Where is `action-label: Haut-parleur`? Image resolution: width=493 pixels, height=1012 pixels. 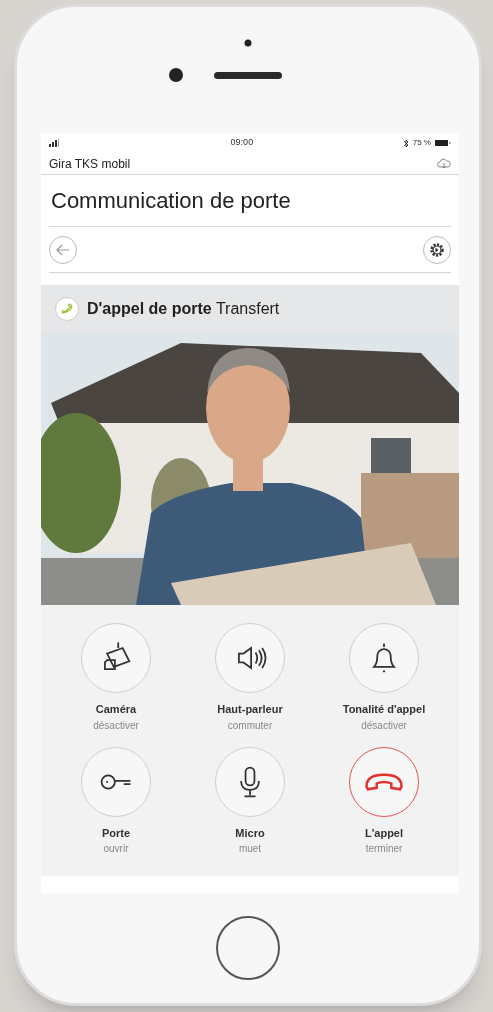 action-label: Haut-parleur is located at coordinates (250, 709).